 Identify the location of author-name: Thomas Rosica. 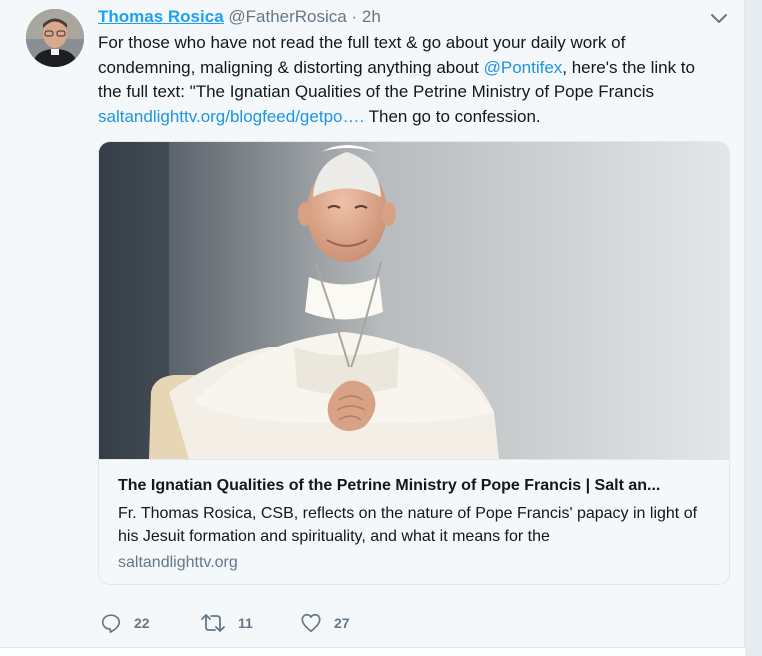
(161, 16).